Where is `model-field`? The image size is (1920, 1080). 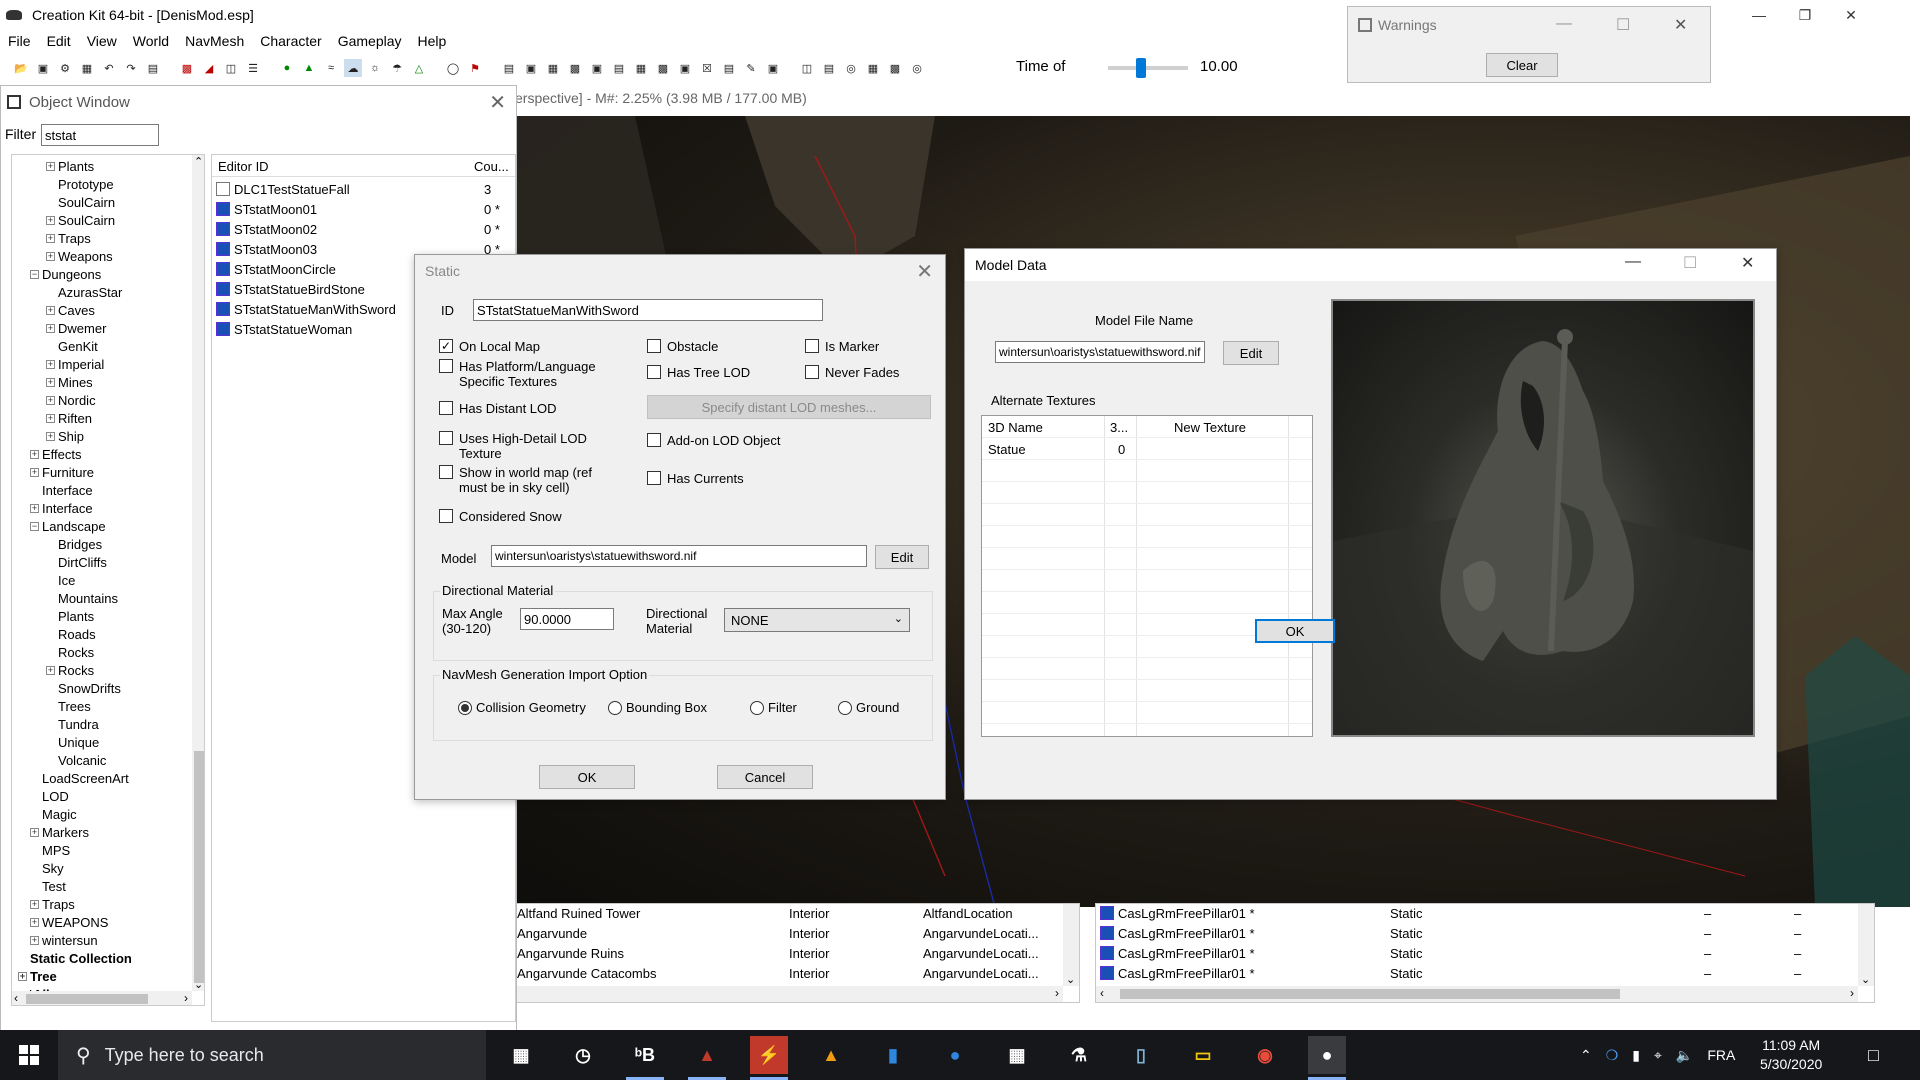
model-field is located at coordinates (679, 556).